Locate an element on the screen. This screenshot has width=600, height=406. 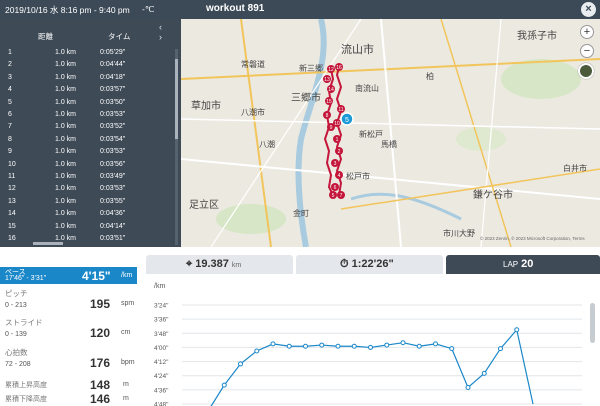
lap-row: 9 1.0 km 0:03'53" is located at coordinates (87, 152).